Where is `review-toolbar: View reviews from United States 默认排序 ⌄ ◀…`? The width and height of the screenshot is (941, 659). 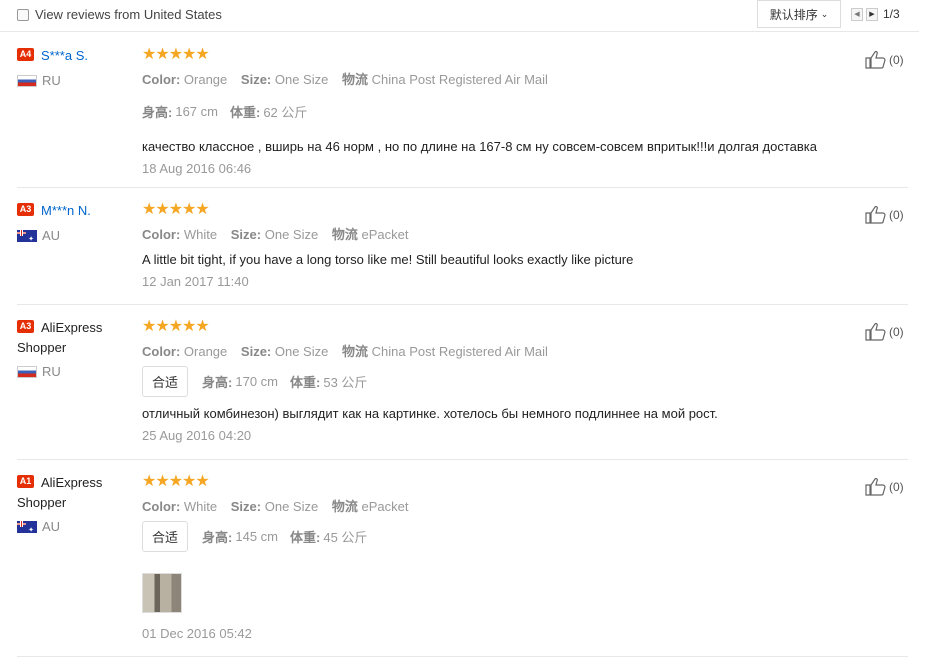 review-toolbar: View reviews from United States 默认排序 ⌄ ◀… is located at coordinates (459, 16).